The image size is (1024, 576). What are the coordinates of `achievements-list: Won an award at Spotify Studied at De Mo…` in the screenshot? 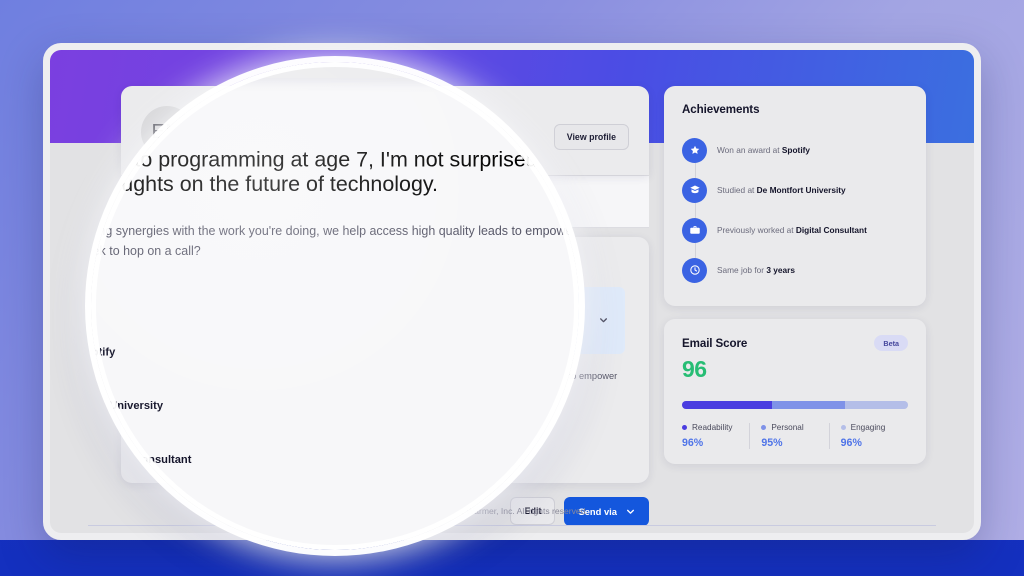 It's located at (795, 210).